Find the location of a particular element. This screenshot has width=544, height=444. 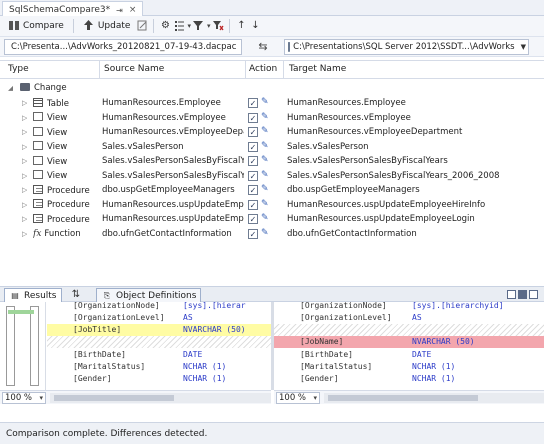

target-zoom-combo: 100 % ▾ is located at coordinates (298, 397).